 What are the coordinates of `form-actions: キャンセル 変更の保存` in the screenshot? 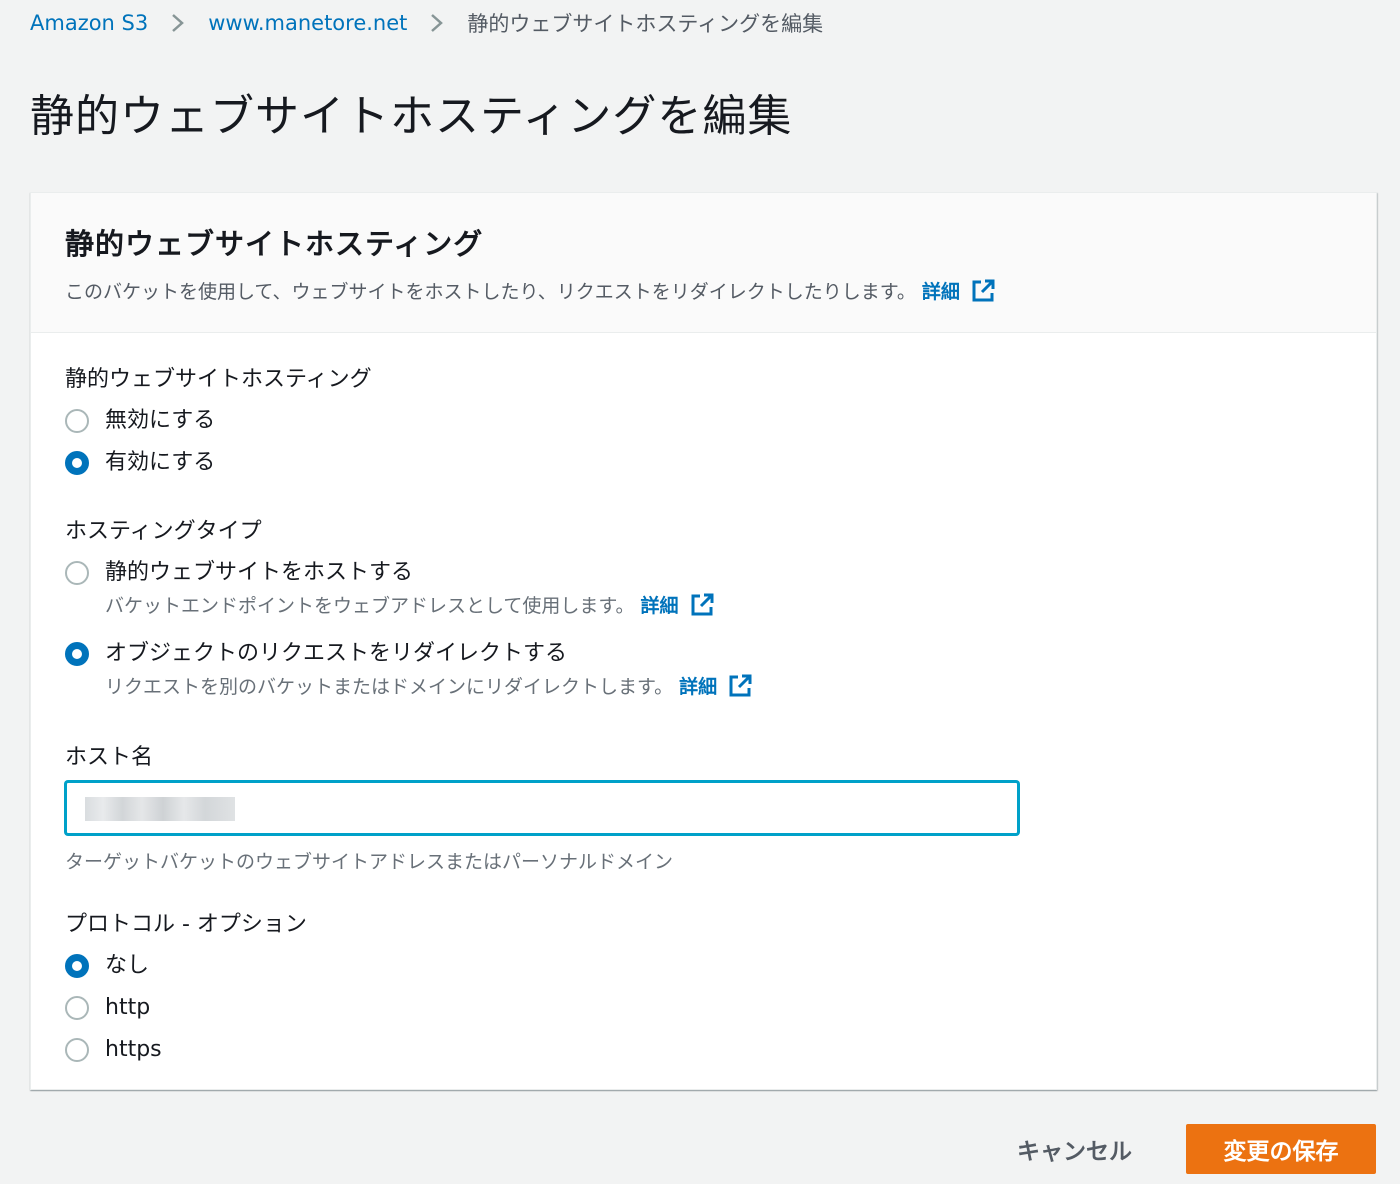 It's located at (1186, 1149).